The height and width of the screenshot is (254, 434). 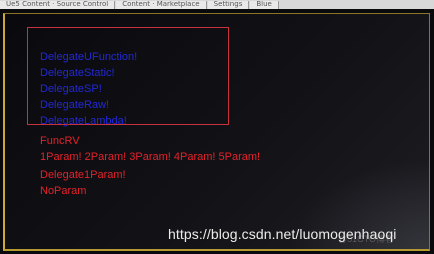 I want to click on log-line-delegate-raw: DelegateRaw!, so click(x=75, y=105).